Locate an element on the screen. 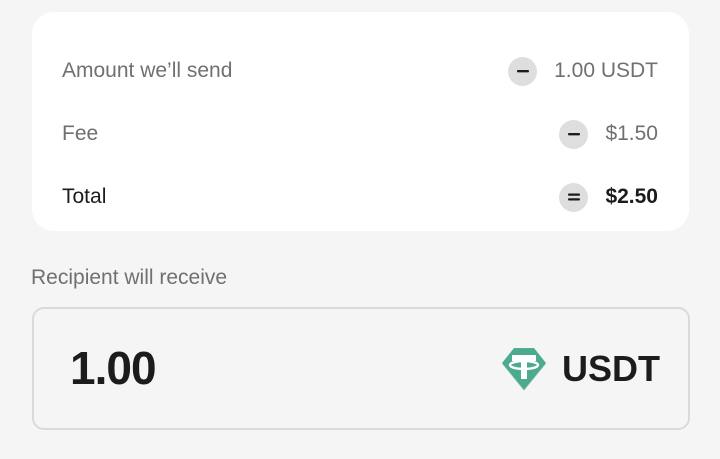 Image resolution: width=720 pixels, height=459 pixels. total-label: Total is located at coordinates (84, 196).